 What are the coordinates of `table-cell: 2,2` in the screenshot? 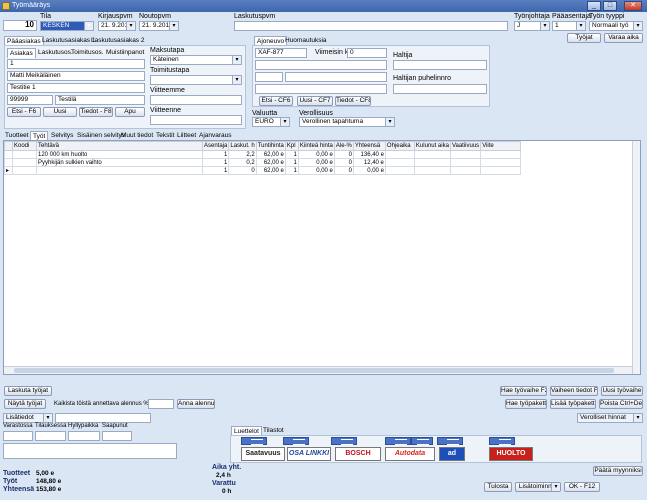 It's located at (242, 154).